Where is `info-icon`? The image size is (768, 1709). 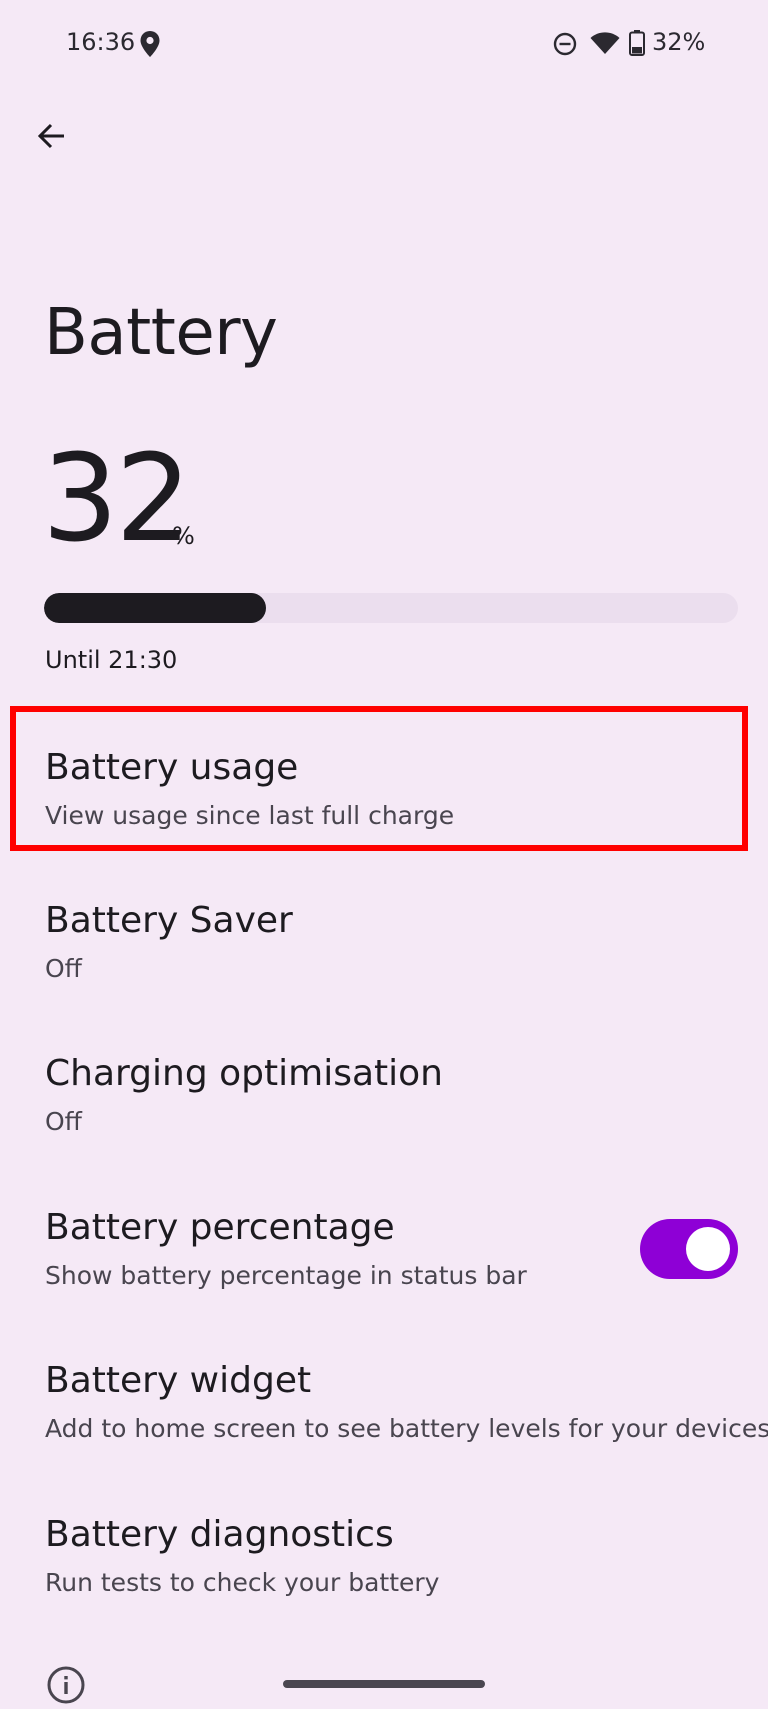 info-icon is located at coordinates (66, 1685).